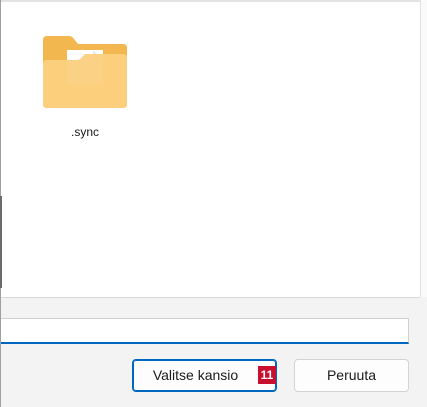  I want to click on cancel-button: Peruuta, so click(351, 375).